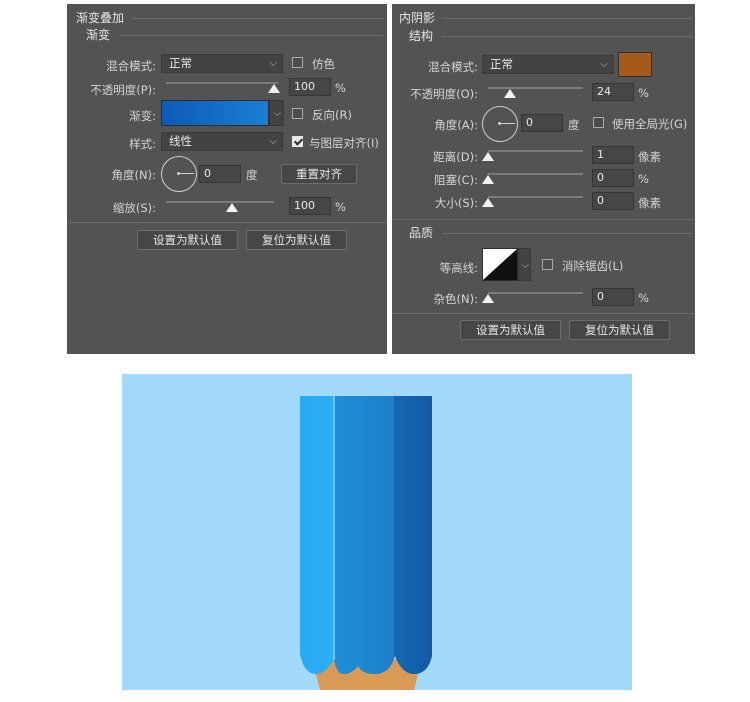 The height and width of the screenshot is (702, 750). Describe the element at coordinates (456, 203) in the screenshot. I see `size-label: 大小(S):` at that location.